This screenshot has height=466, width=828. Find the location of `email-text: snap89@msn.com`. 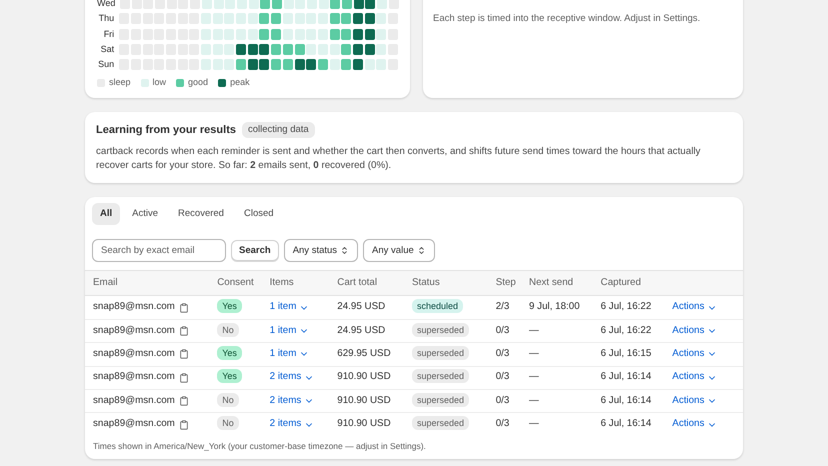

email-text: snap89@msn.com is located at coordinates (134, 377).